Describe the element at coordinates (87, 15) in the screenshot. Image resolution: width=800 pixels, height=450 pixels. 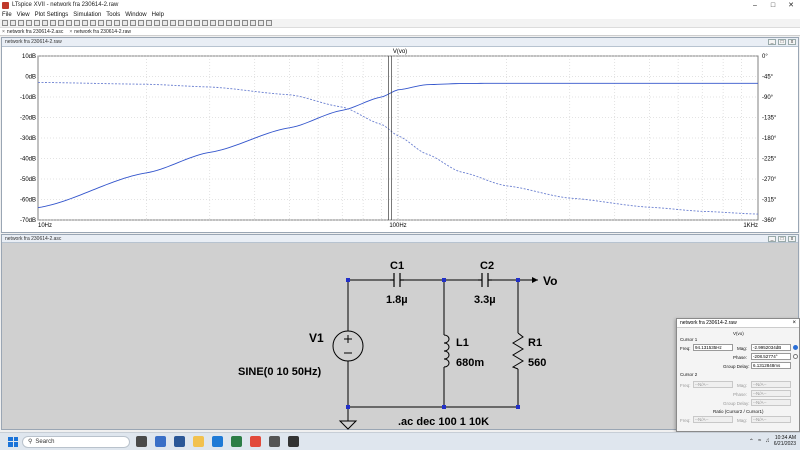
I see `menu-simulation: Simulation` at that location.